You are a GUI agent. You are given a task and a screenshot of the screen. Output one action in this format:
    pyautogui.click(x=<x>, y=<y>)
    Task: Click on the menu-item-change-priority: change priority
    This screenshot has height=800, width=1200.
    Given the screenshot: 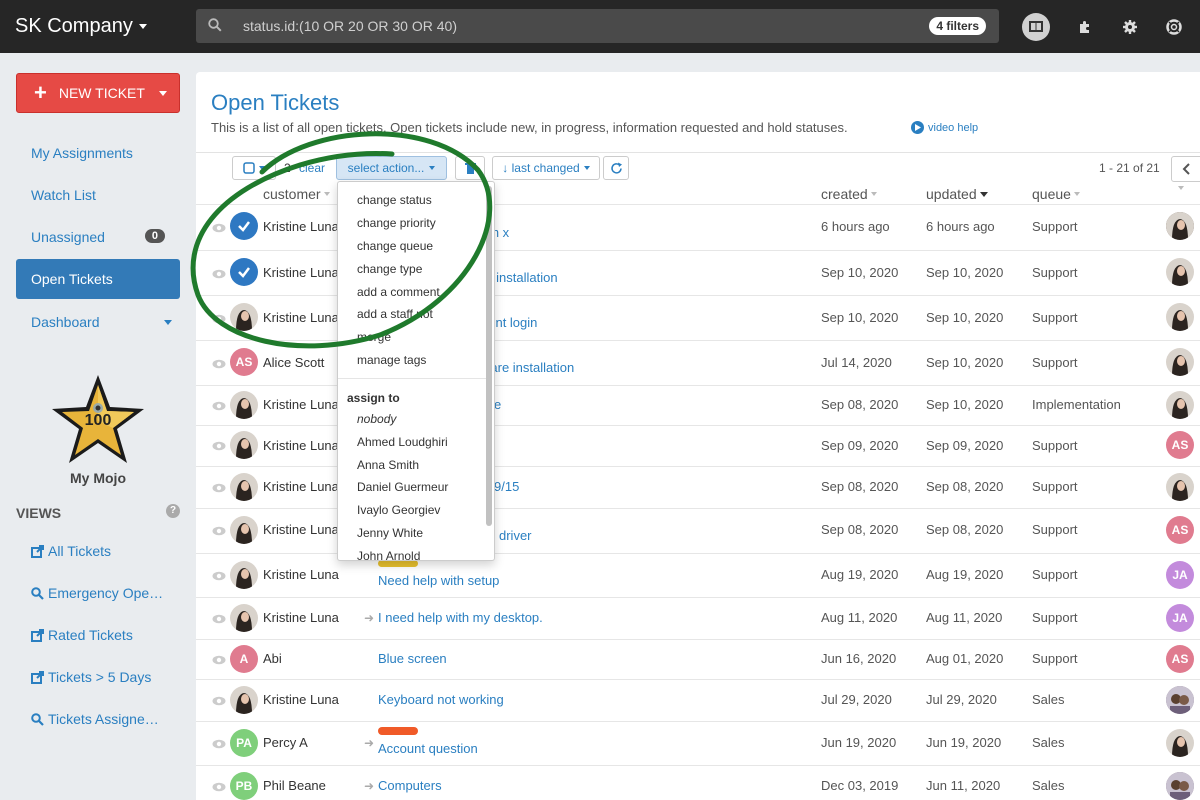 What is the action you would take?
    pyautogui.click(x=396, y=223)
    